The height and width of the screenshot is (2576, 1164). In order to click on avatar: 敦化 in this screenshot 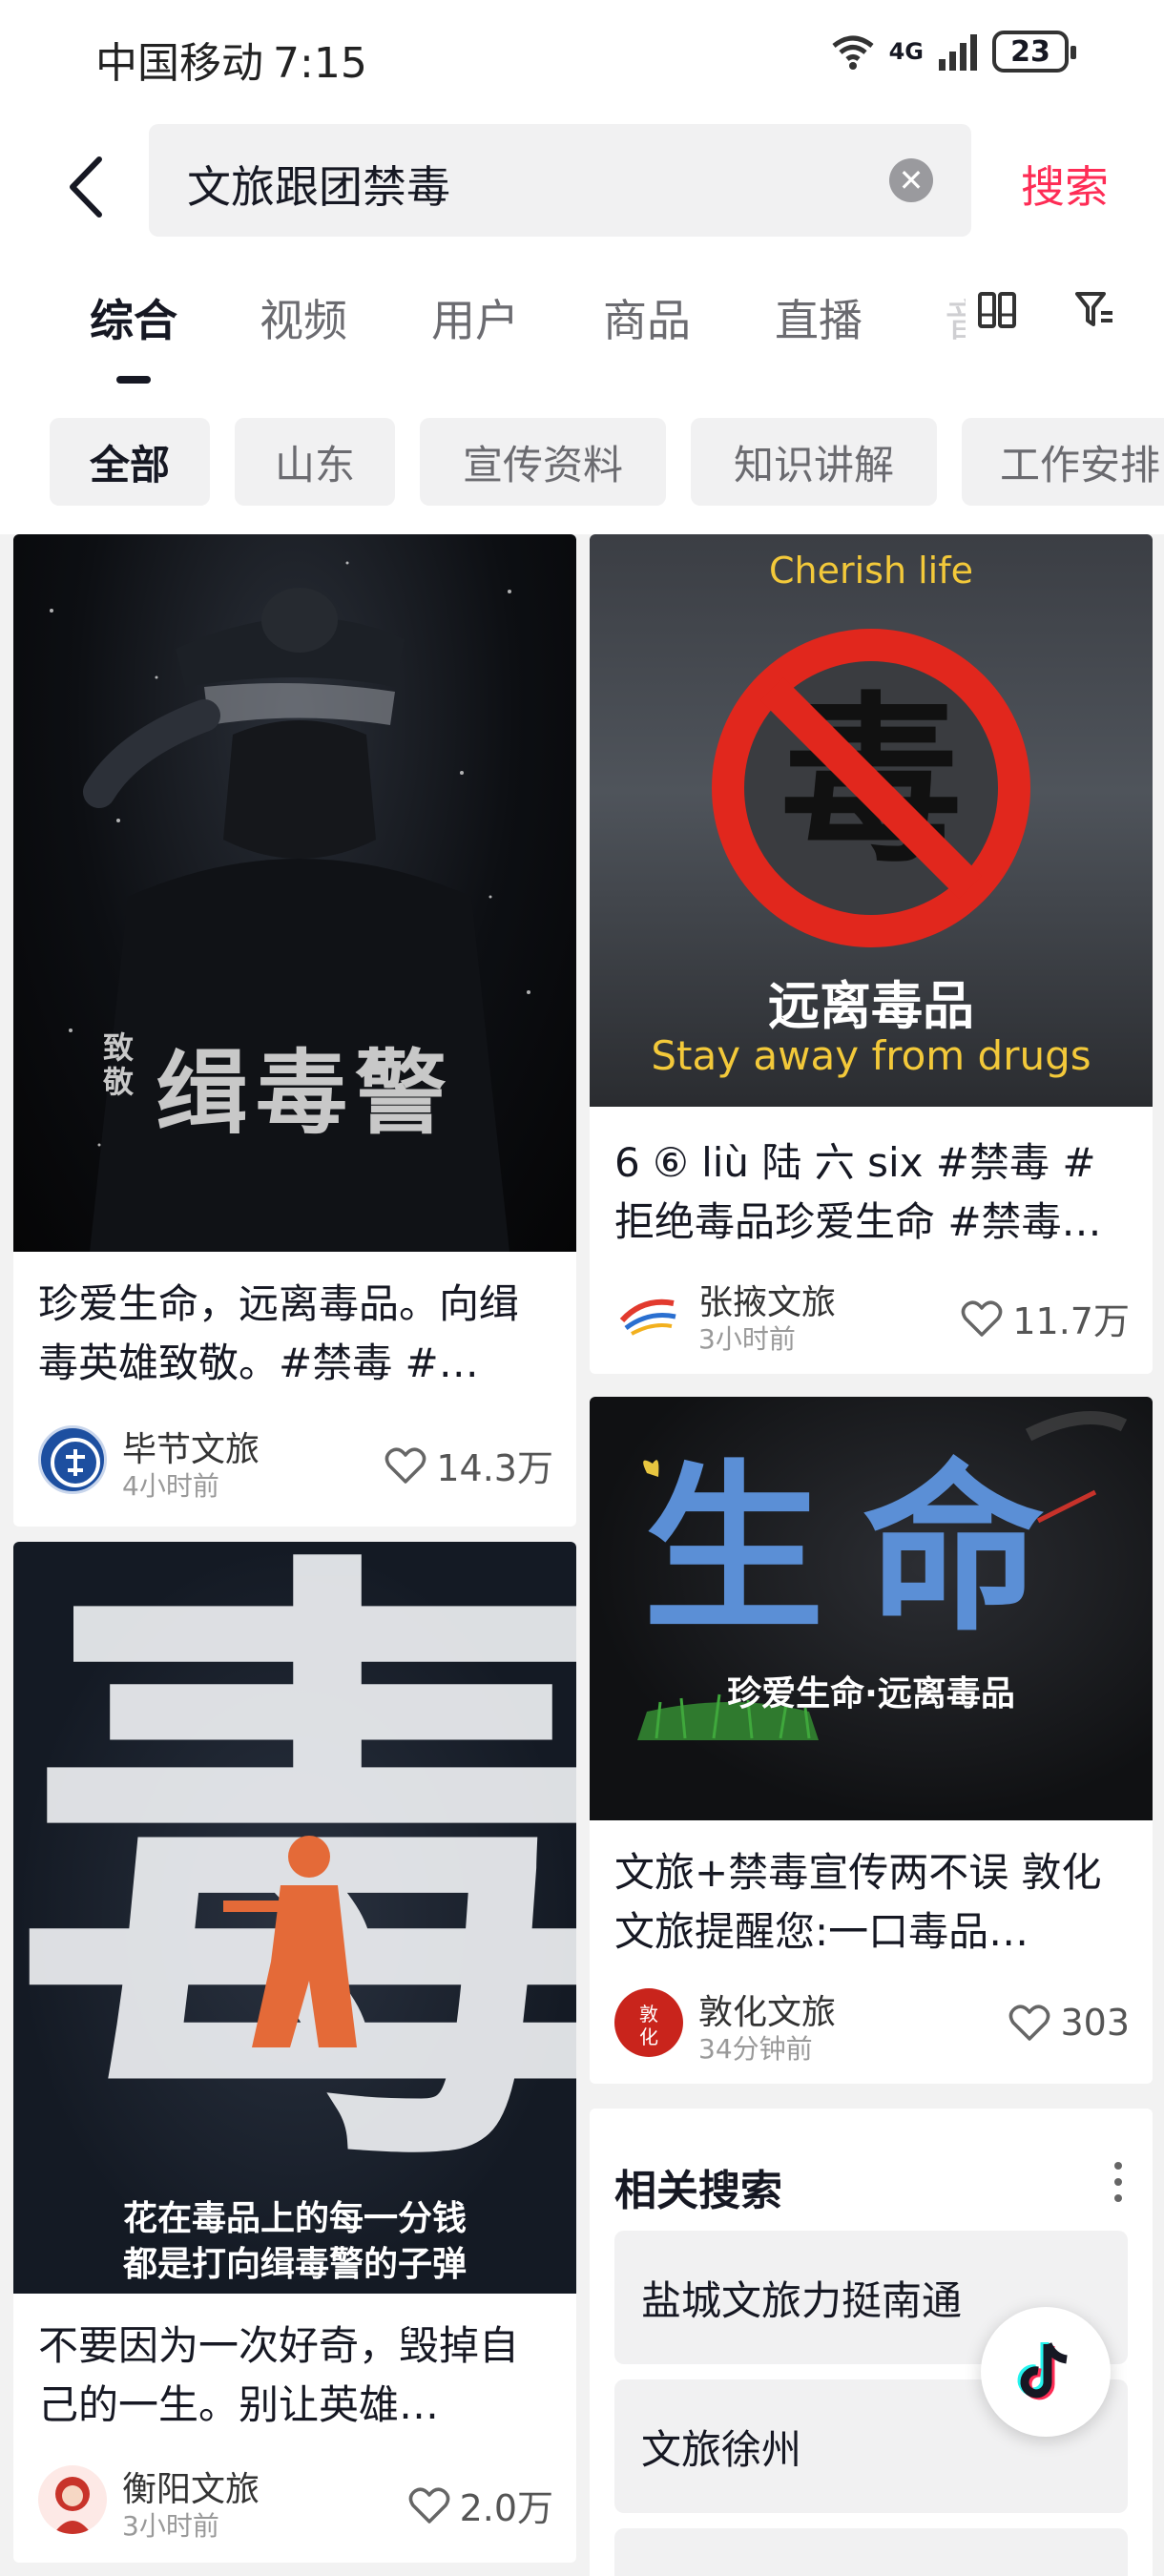, I will do `click(648, 2022)`.